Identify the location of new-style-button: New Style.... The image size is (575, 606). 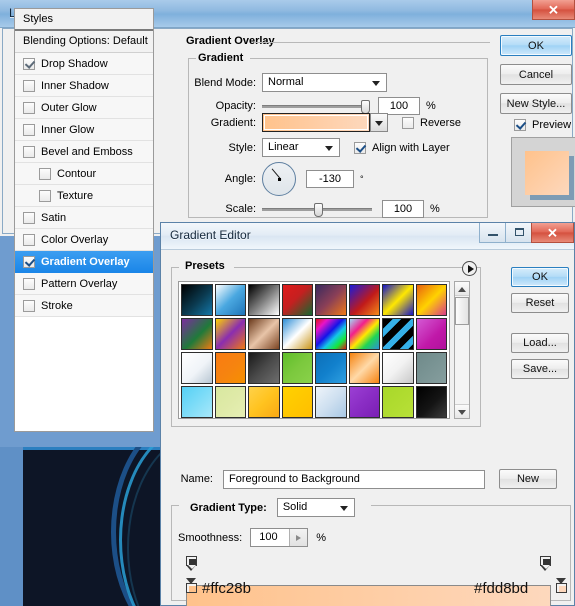
(536, 103).